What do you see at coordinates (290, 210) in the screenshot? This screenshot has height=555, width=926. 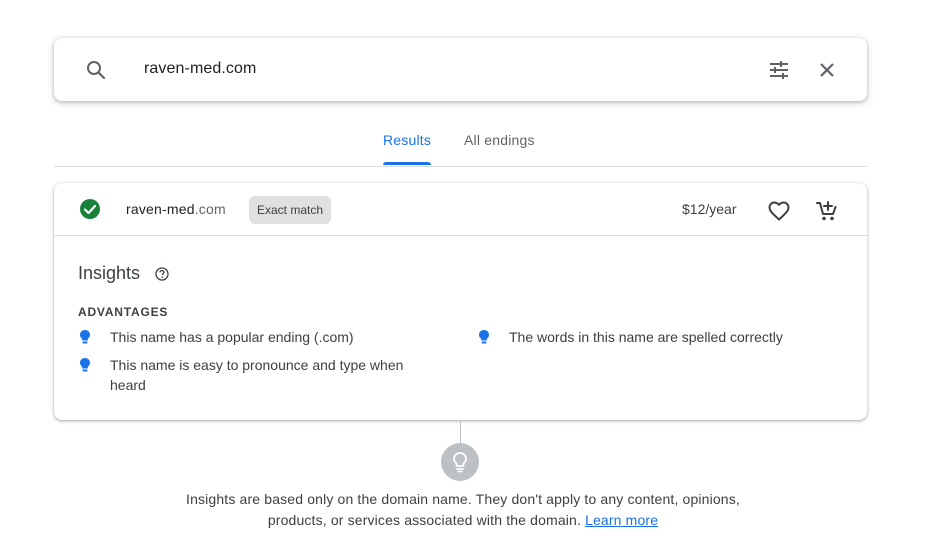 I see `exact-match-badge: Exact match` at bounding box center [290, 210].